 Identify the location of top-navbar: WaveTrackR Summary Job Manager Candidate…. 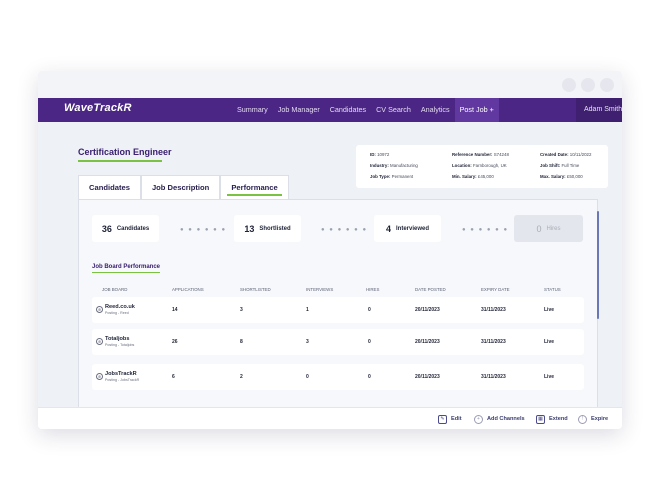
(330, 110).